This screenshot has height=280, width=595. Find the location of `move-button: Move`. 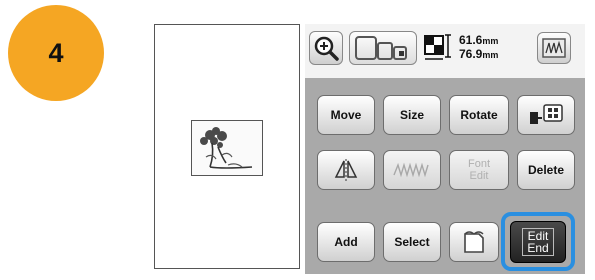

move-button: Move is located at coordinates (346, 115).